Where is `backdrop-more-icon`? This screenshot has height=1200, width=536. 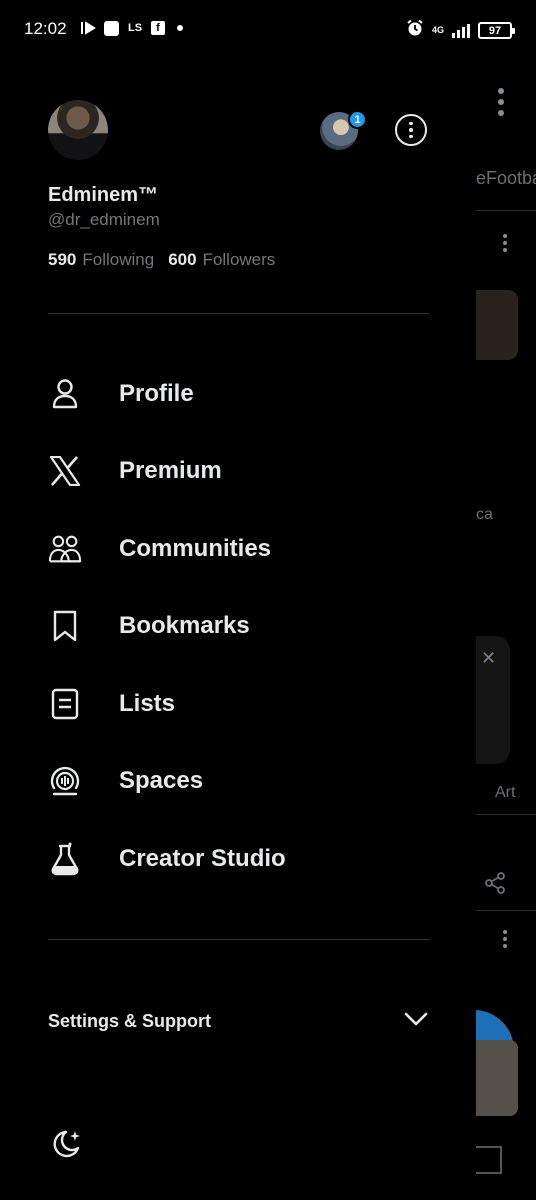
backdrop-more-icon is located at coordinates (501, 102).